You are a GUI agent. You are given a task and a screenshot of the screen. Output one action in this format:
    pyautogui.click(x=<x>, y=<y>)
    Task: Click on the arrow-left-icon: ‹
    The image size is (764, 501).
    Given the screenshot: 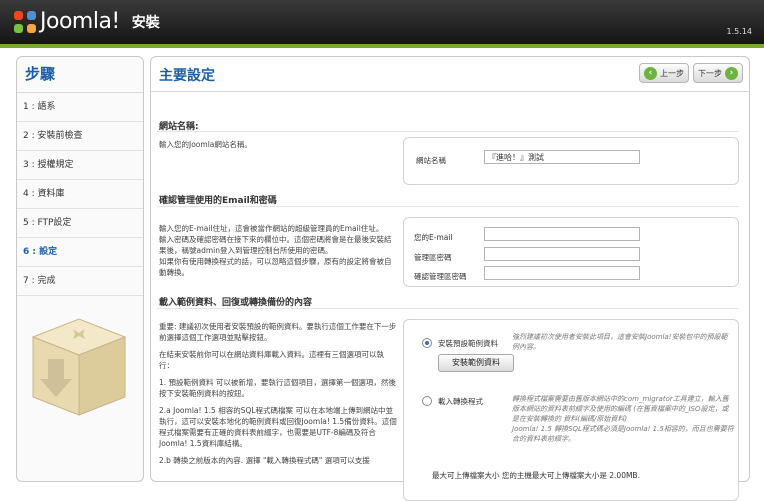 What is the action you would take?
    pyautogui.click(x=650, y=73)
    